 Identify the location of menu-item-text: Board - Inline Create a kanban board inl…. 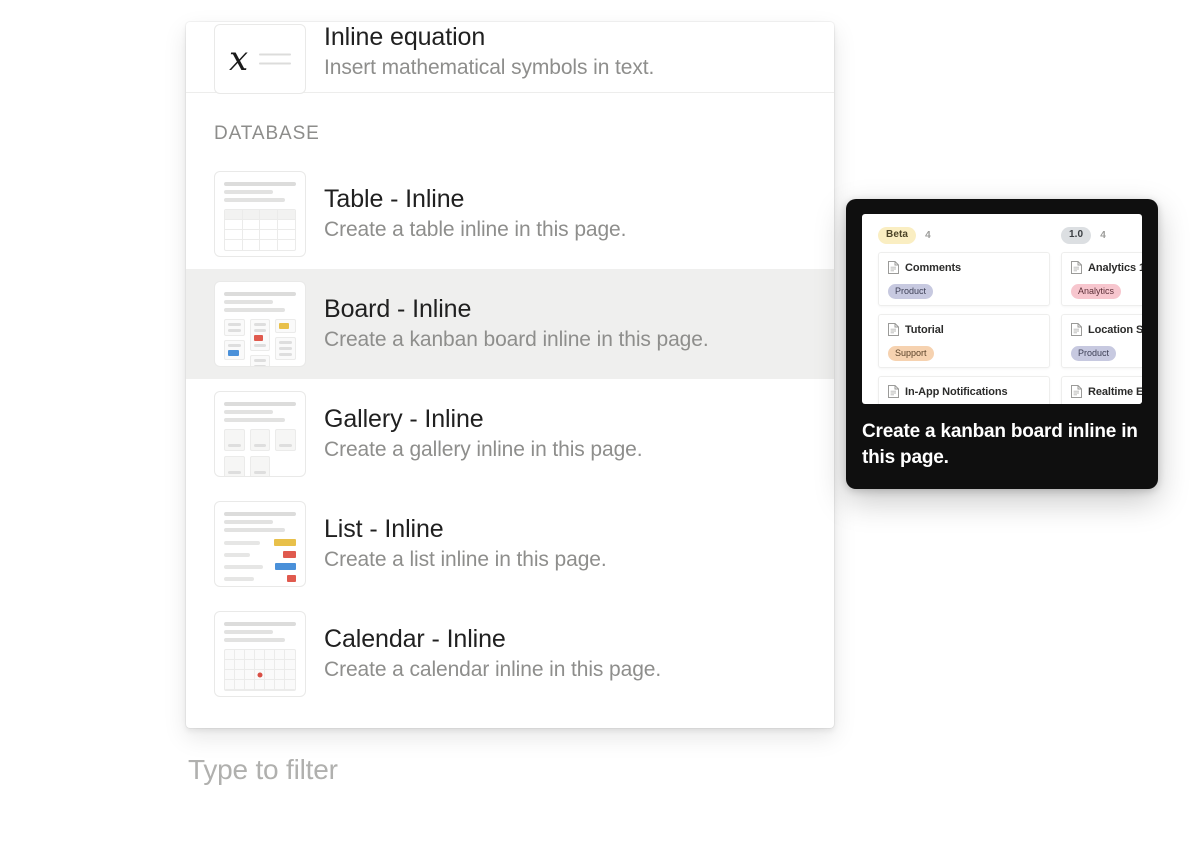
(516, 324).